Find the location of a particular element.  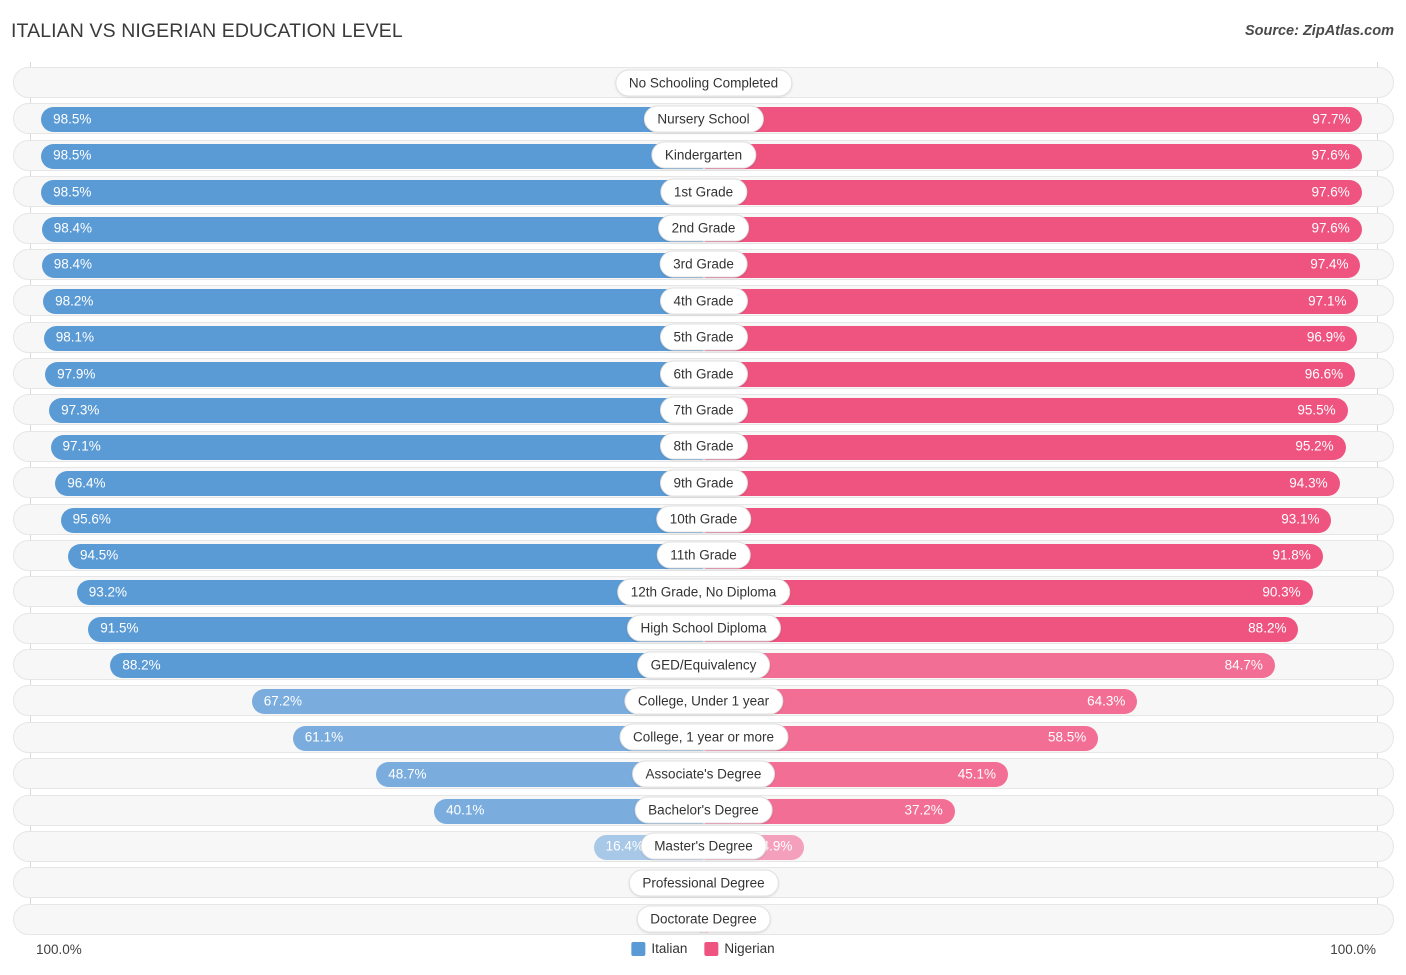

category-label: College, Under 1 year is located at coordinates (703, 701).